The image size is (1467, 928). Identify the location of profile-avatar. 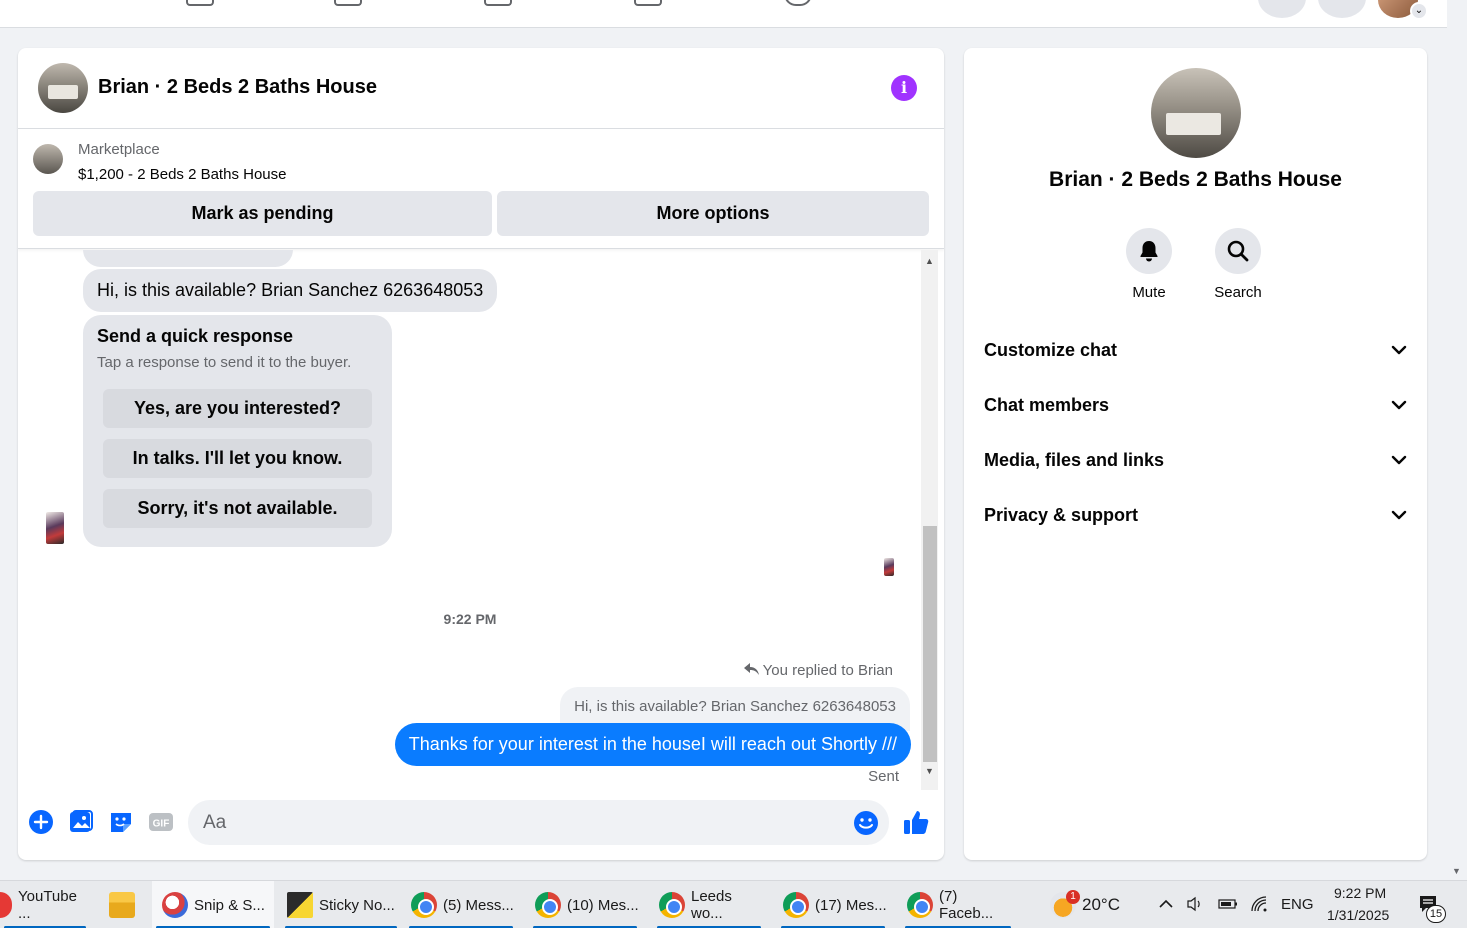
(1196, 113).